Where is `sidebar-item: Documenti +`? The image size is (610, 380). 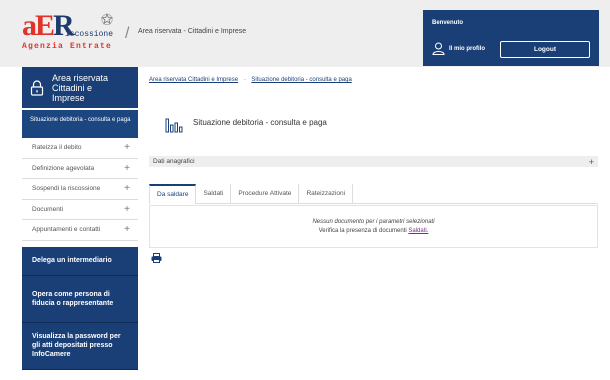
sidebar-item: Documenti + is located at coordinates (80, 210).